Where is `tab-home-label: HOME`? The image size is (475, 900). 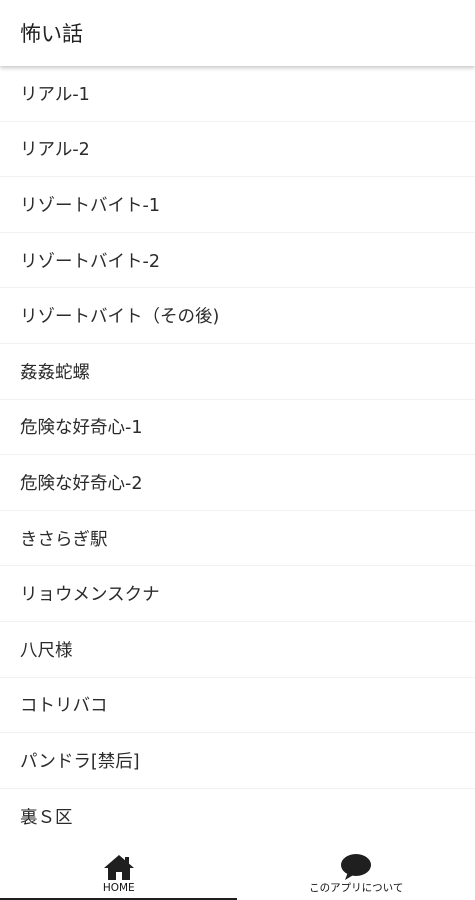
tab-home-label: HOME is located at coordinates (118, 888).